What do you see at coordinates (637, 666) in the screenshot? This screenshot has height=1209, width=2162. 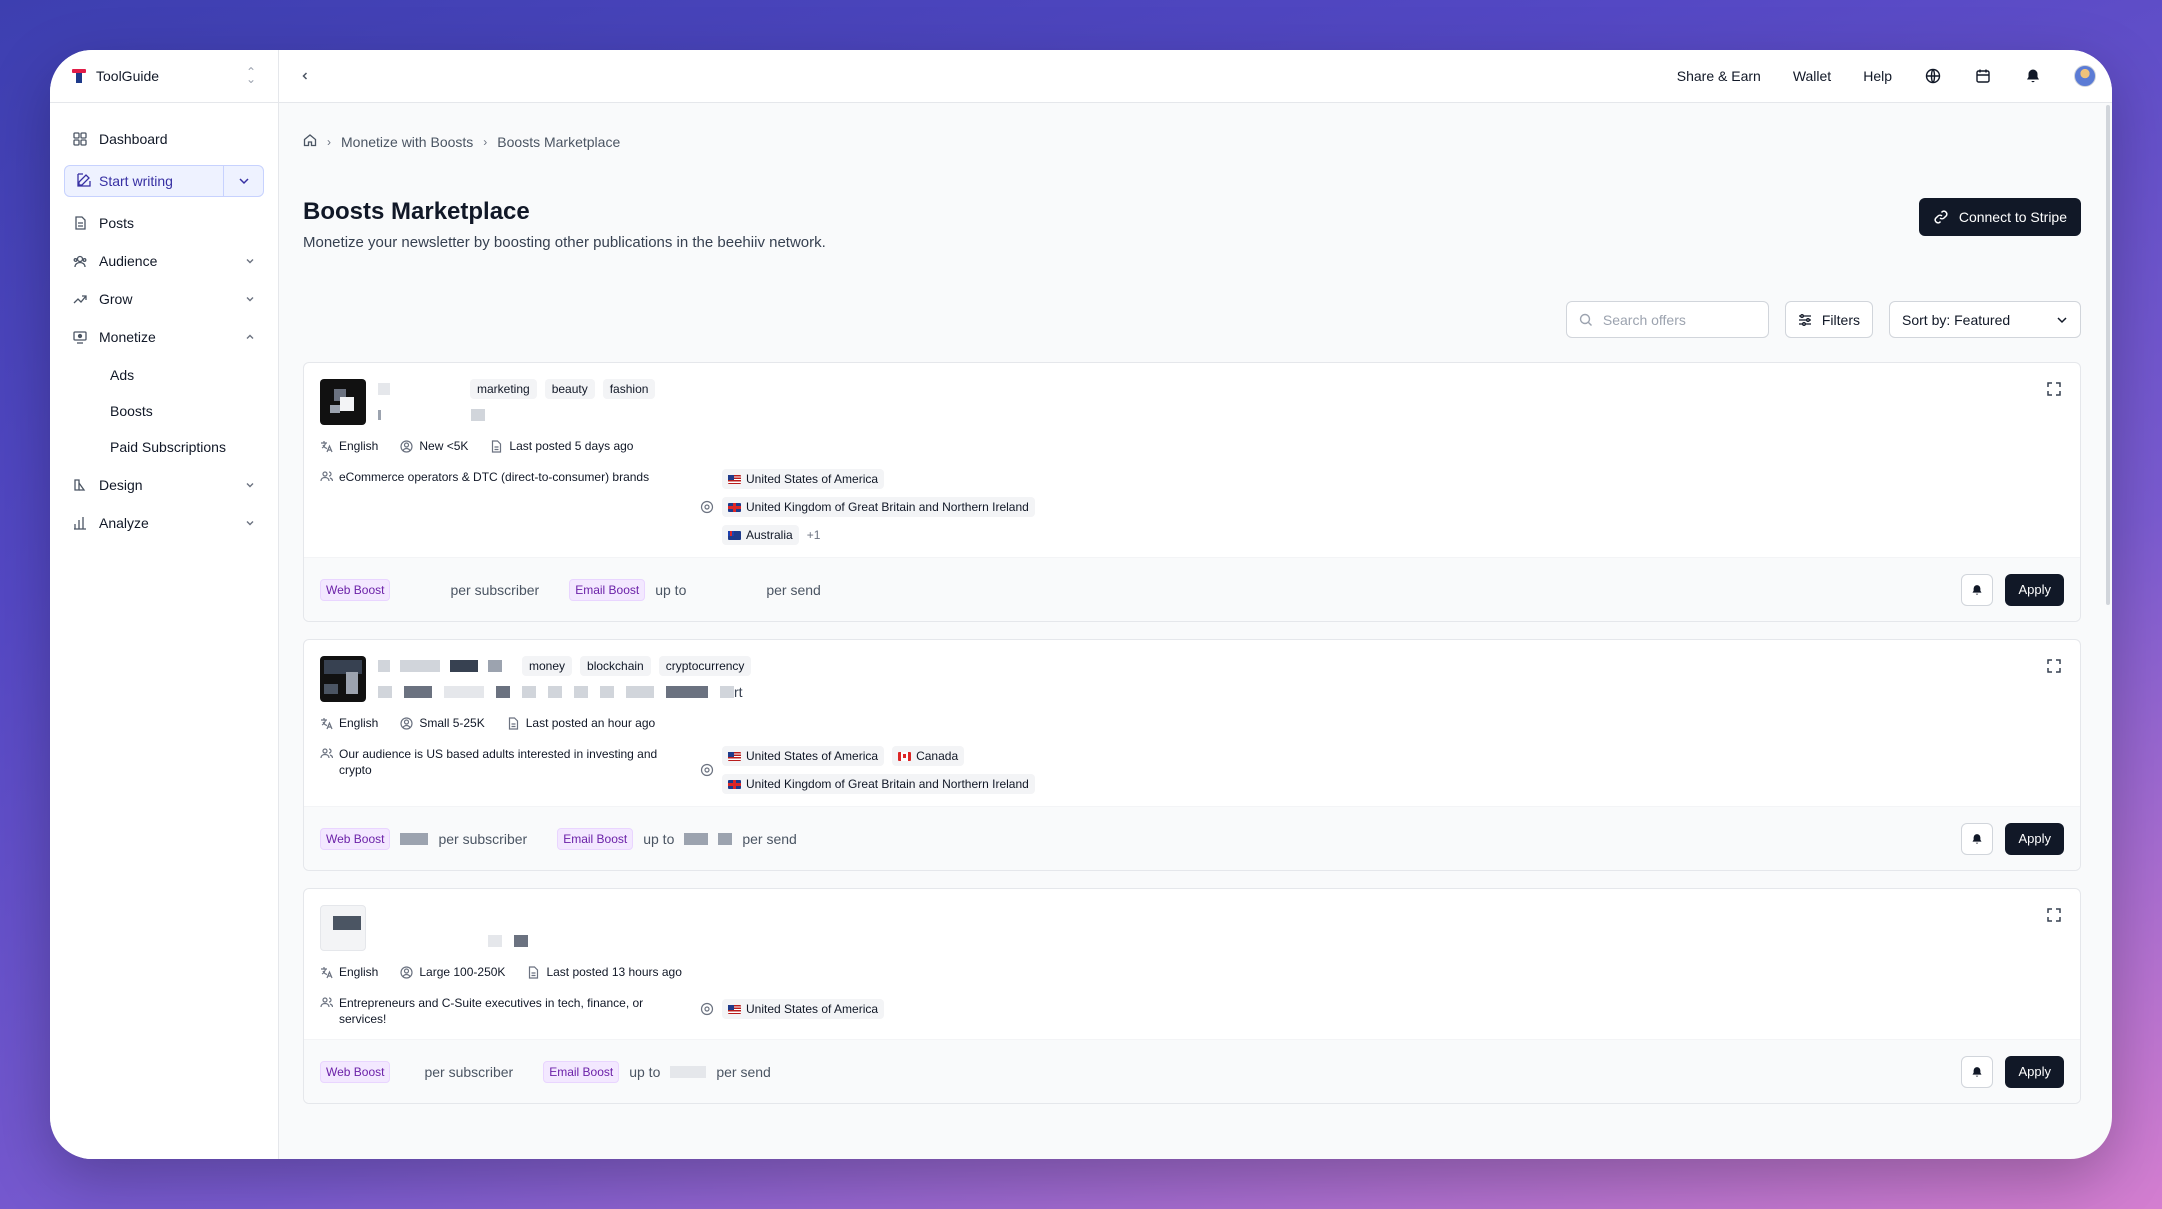 I see `tag-list: money blockchain cryptocurrency` at bounding box center [637, 666].